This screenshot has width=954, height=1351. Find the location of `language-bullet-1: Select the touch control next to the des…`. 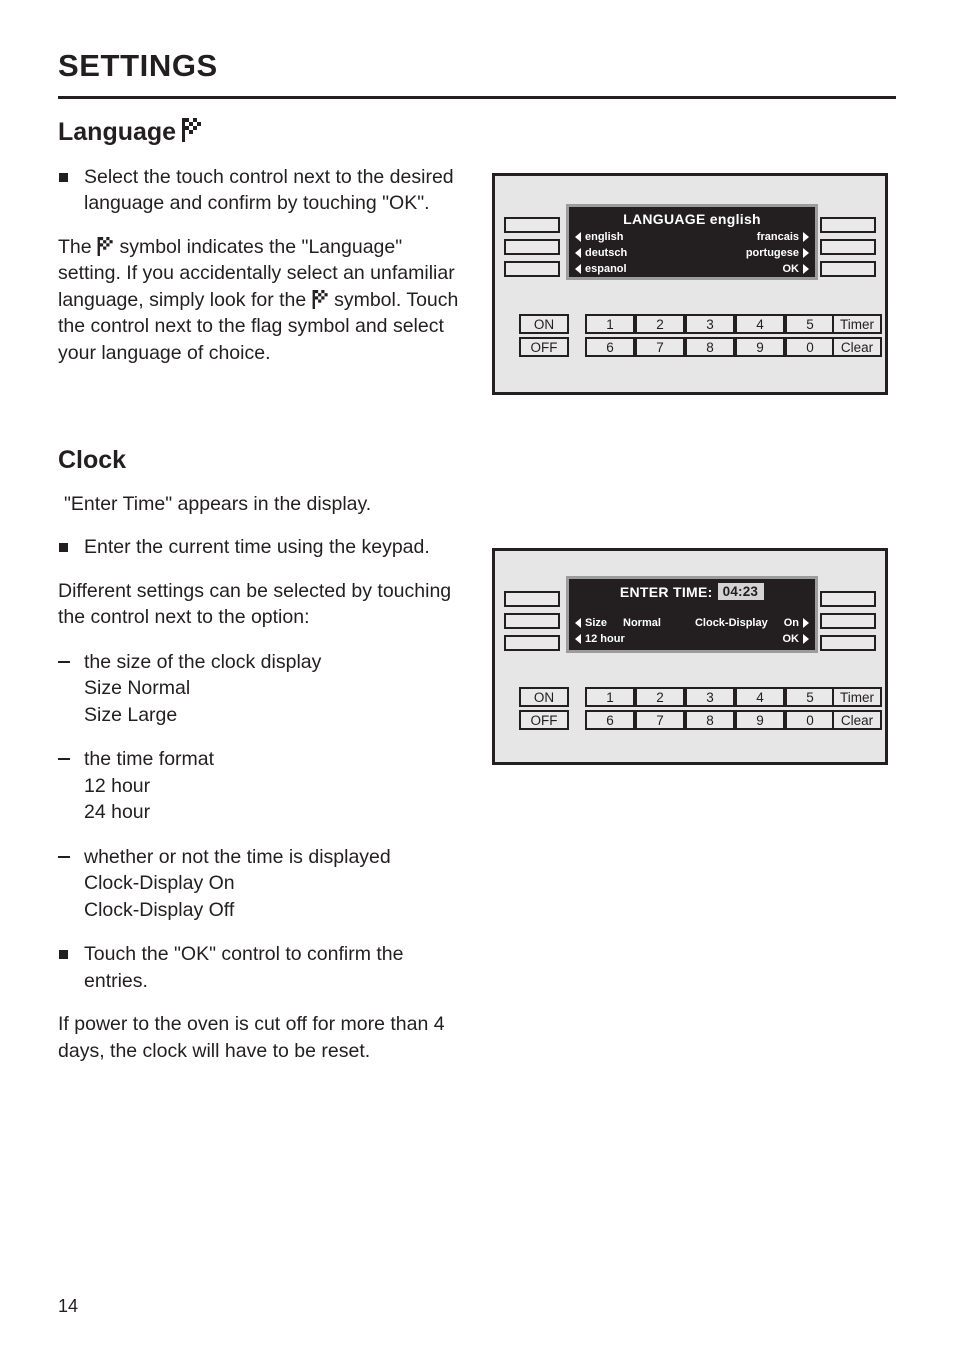

language-bullet-1: Select the touch control next to the des… is located at coordinates (263, 190).